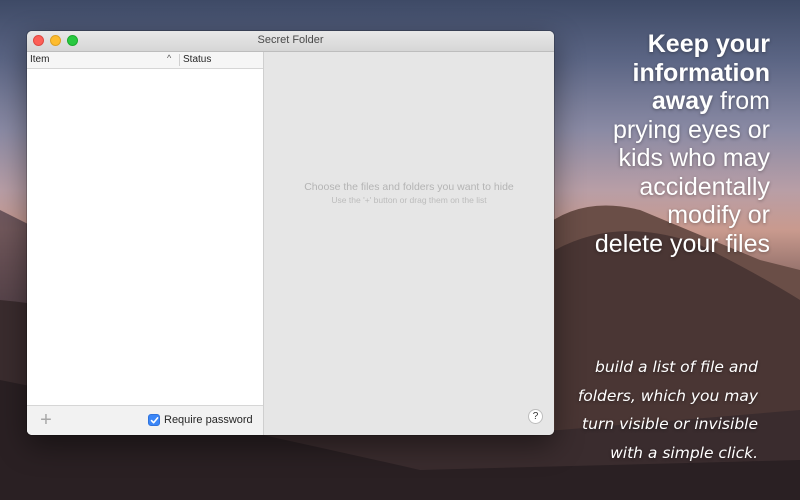  Describe the element at coordinates (169, 58) in the screenshot. I see `chevron-up-icon: ^` at that location.